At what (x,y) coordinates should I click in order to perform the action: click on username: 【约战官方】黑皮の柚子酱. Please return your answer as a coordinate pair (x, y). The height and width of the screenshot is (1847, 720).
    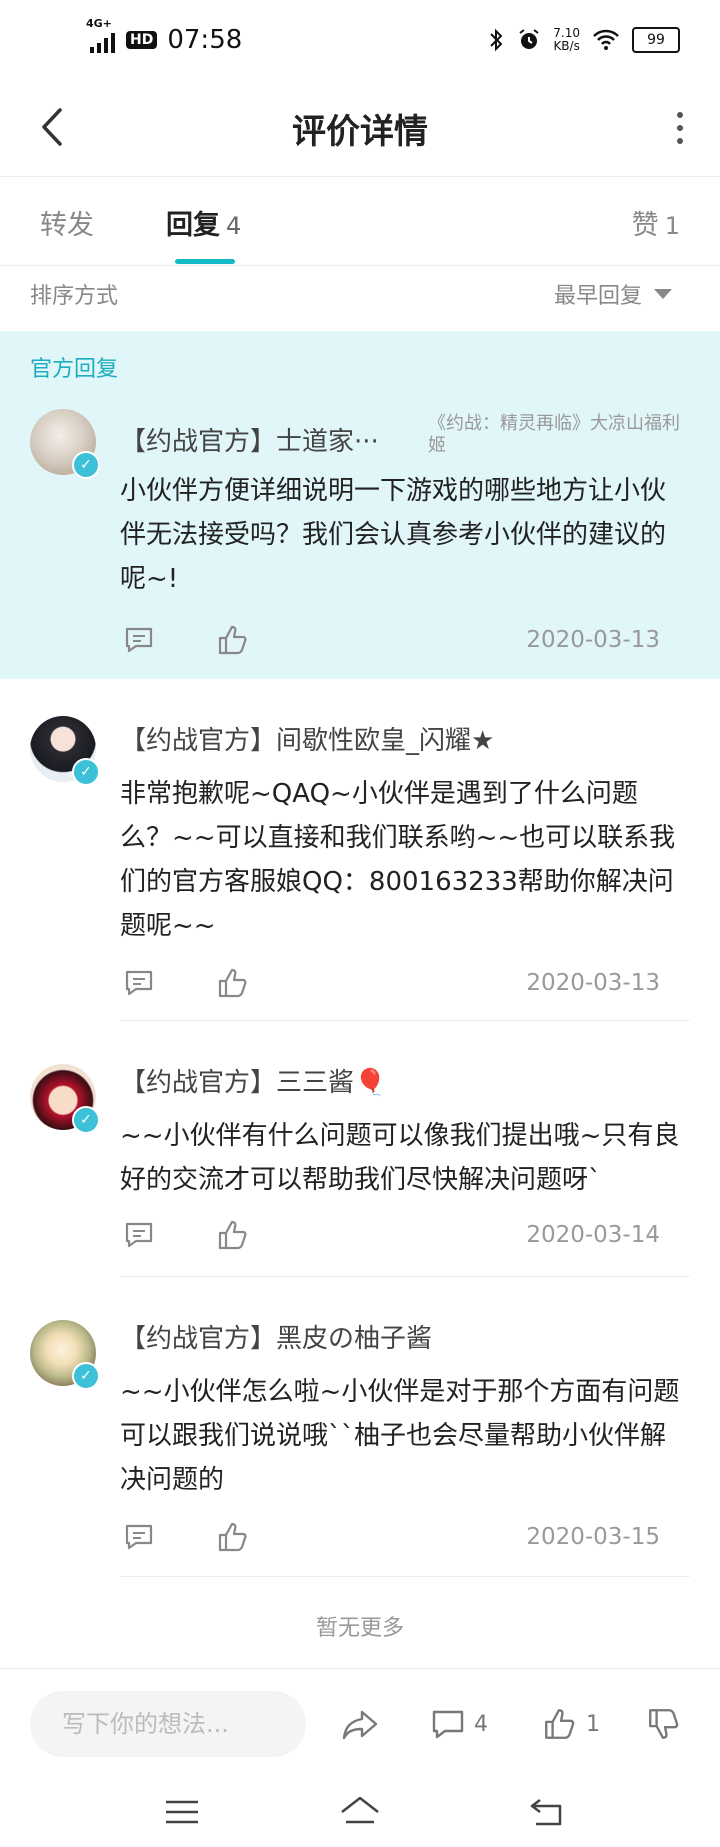
    Looking at the image, I should click on (276, 1336).